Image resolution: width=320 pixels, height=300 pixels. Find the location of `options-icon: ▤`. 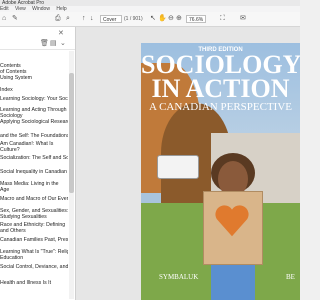

options-icon: ▤ is located at coordinates (53, 43).